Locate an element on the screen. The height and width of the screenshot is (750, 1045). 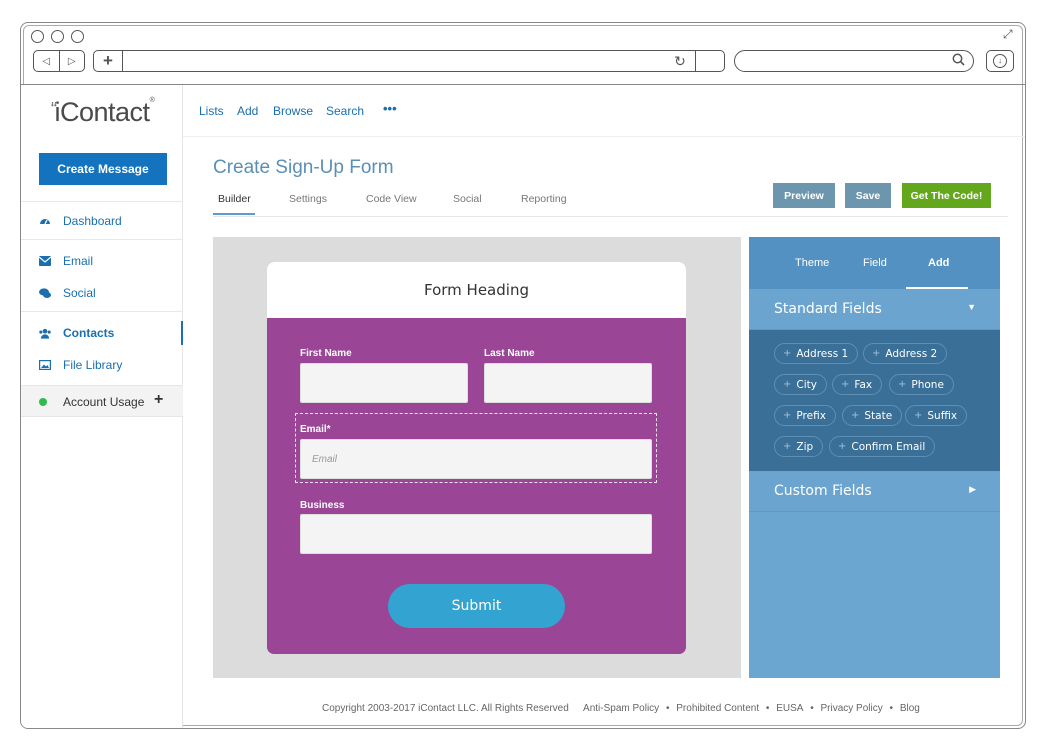
chip-label: City is located at coordinates (806, 384).